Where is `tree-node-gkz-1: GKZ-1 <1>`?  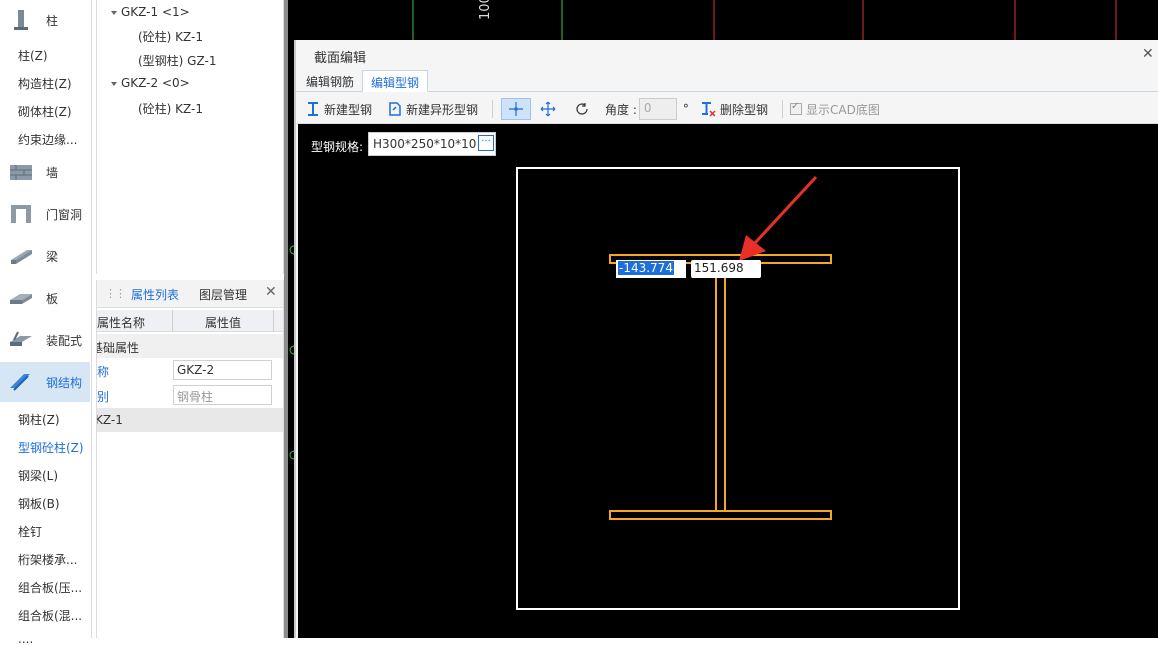
tree-node-gkz-1: GKZ-1 <1> is located at coordinates (150, 12).